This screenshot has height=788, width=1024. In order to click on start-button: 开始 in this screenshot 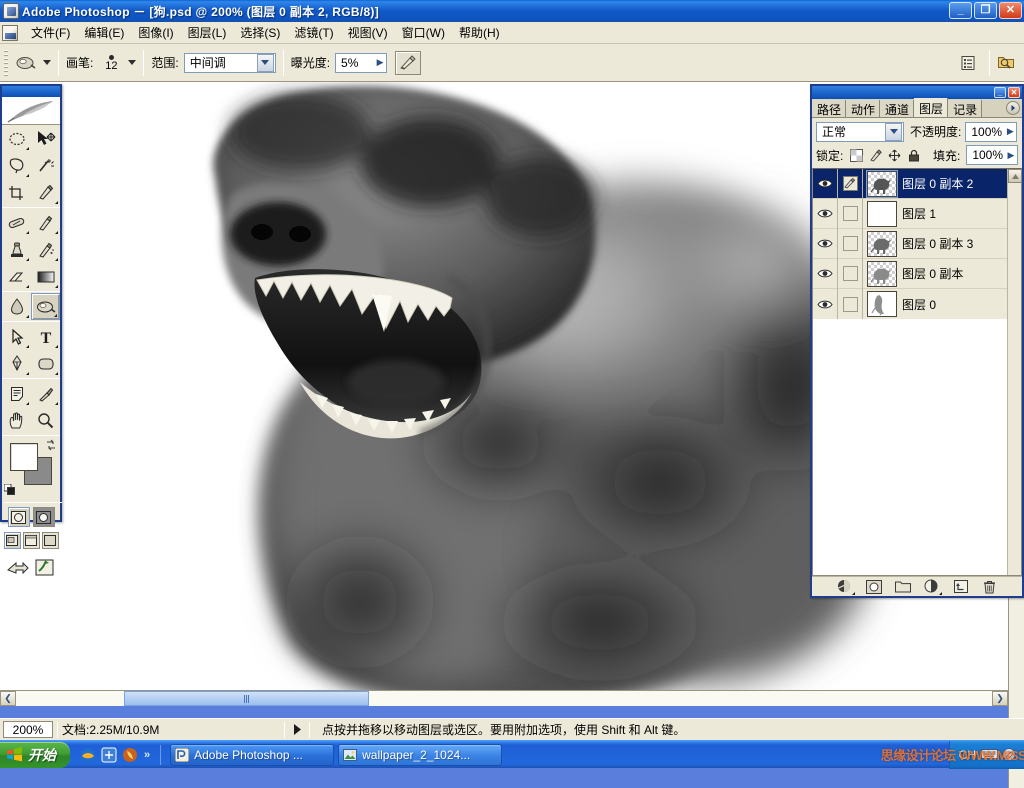, I will do `click(35, 754)`.